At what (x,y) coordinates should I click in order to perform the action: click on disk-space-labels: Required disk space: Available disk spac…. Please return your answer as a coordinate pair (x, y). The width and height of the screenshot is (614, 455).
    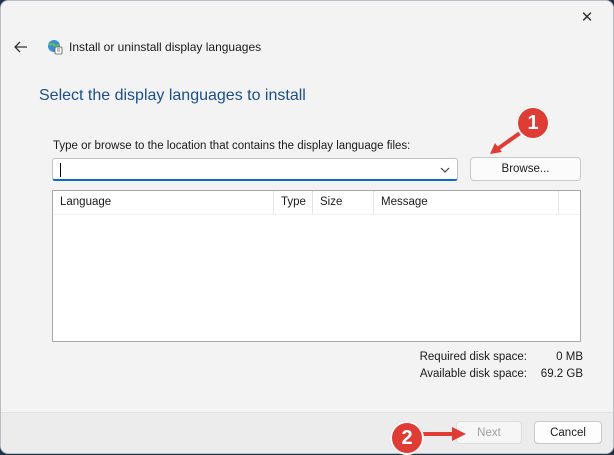
    Looking at the image, I should click on (454, 366).